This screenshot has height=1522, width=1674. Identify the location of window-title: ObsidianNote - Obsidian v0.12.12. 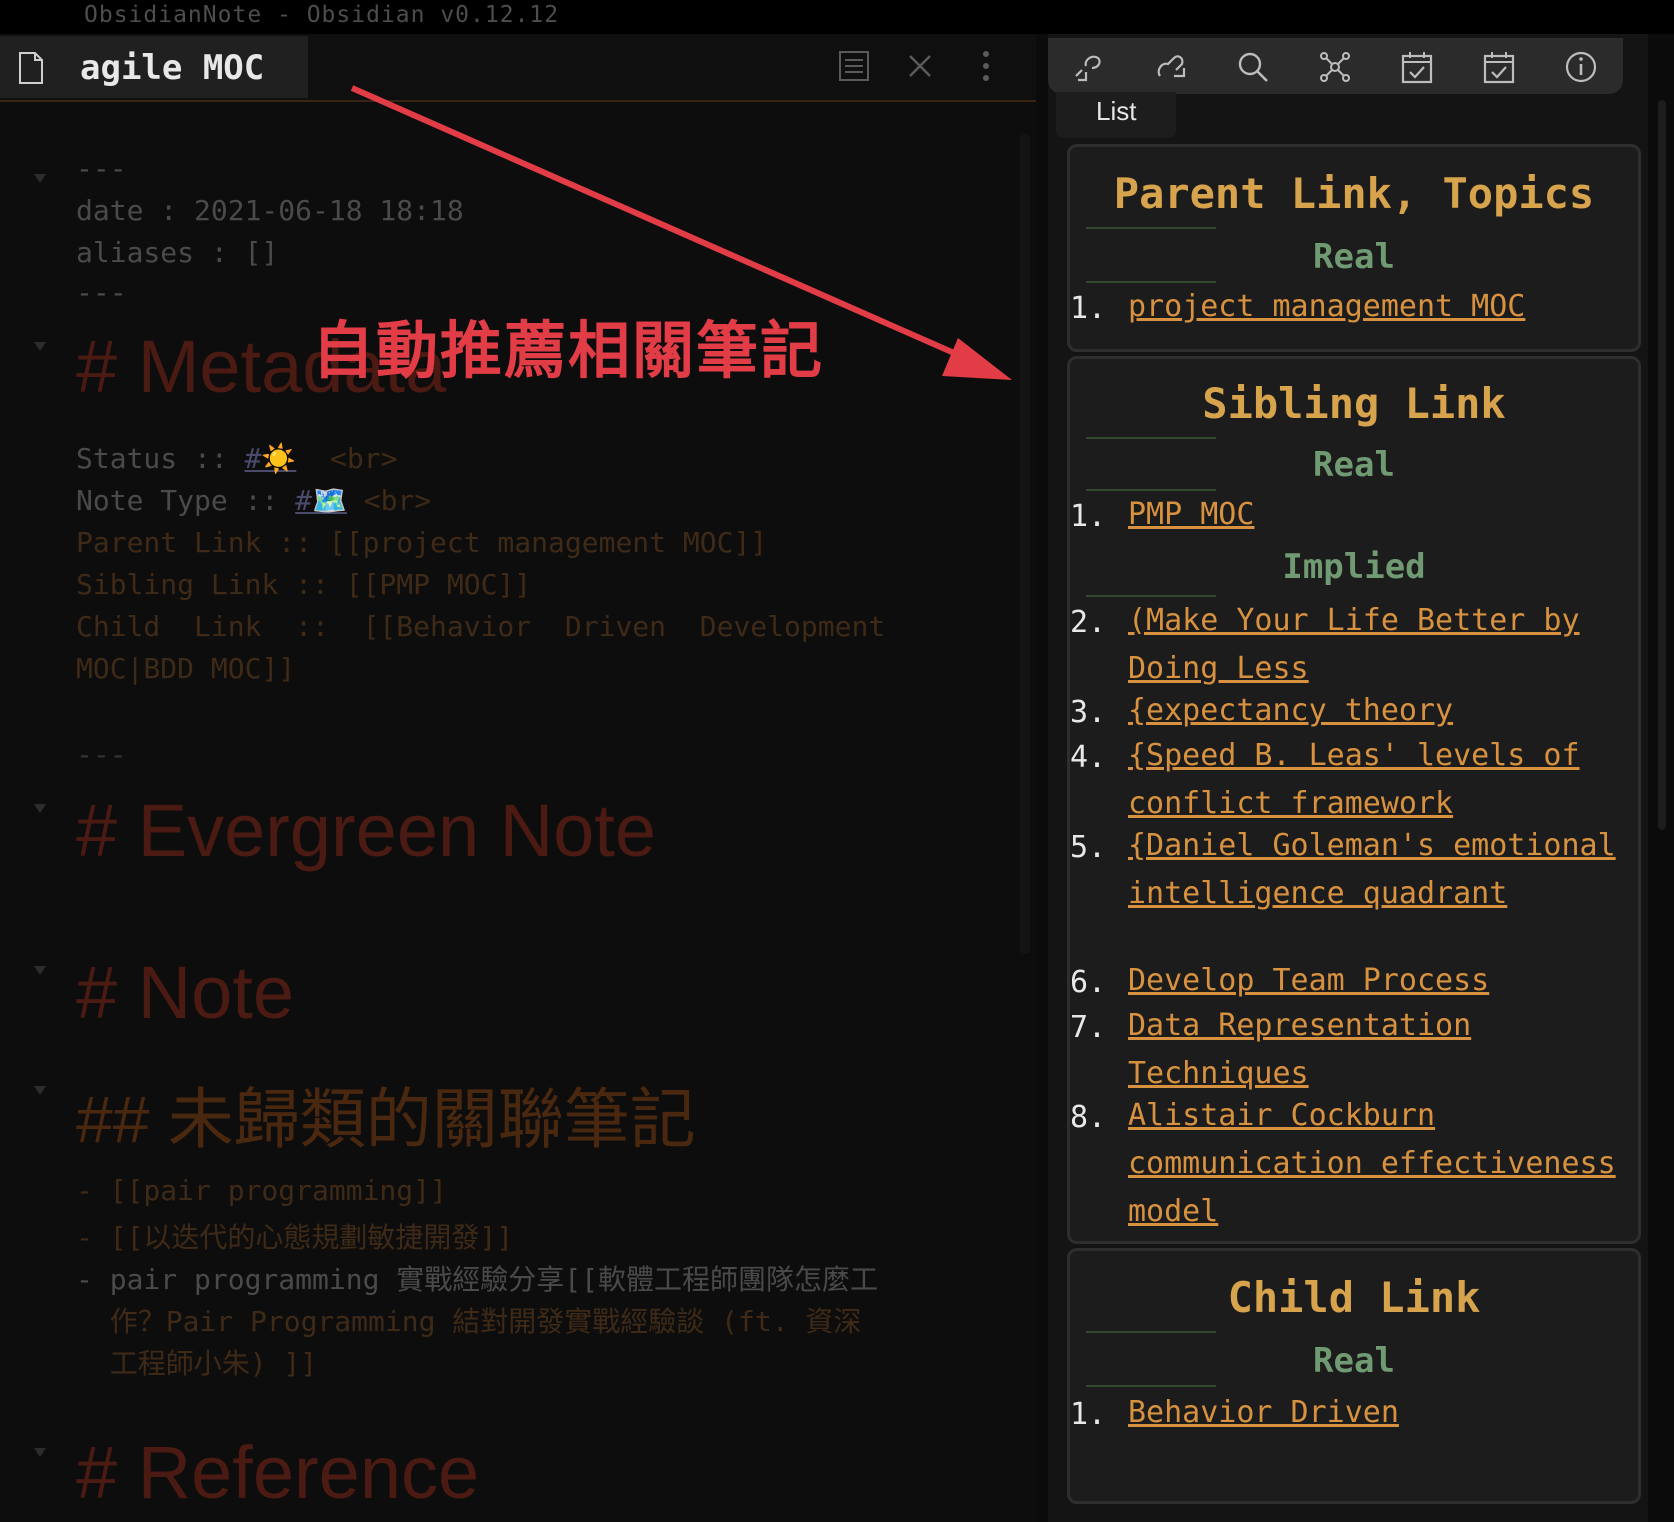
(322, 15).